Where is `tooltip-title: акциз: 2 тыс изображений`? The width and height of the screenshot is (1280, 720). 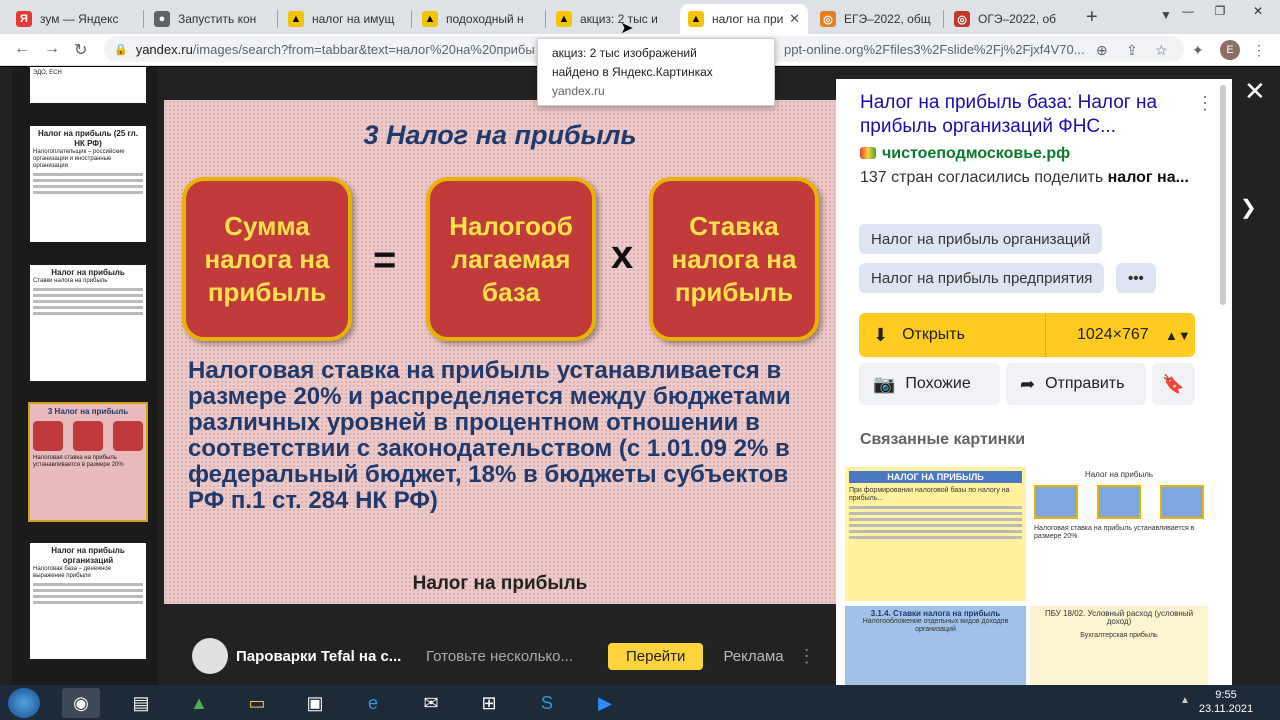
tooltip-title: акциз: 2 тыс изображений is located at coordinates (624, 53).